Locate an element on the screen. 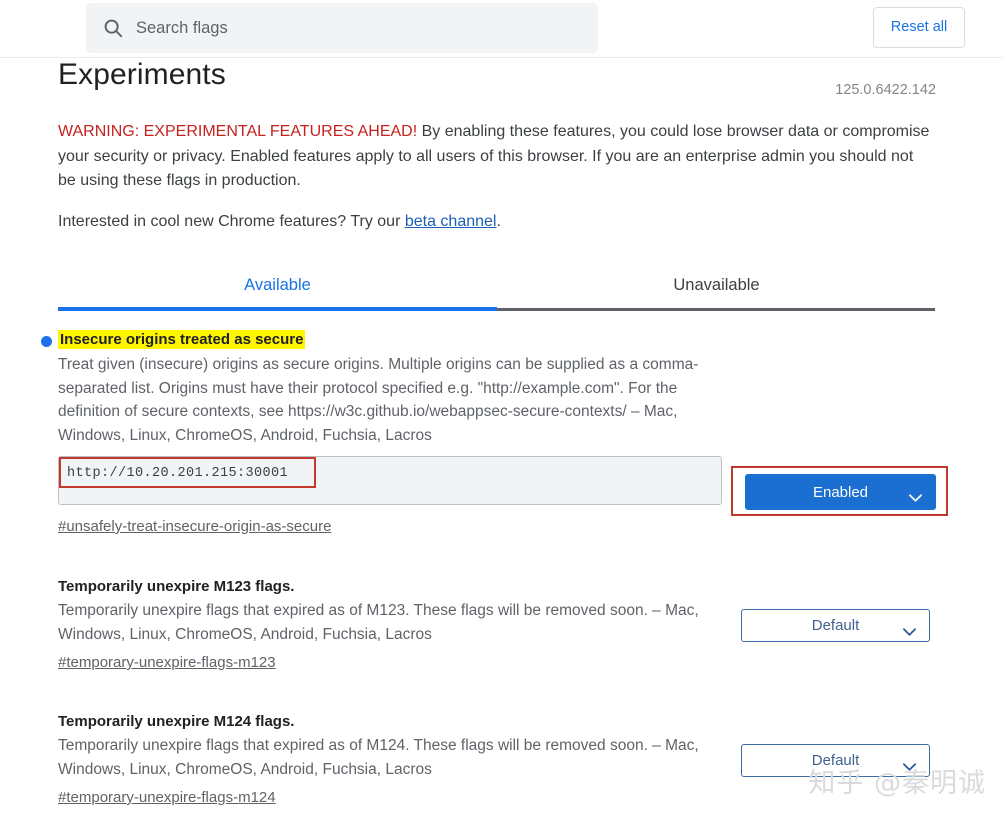 This screenshot has width=1002, height=814. experiment-title: Temporarily unexpire M123 flags. is located at coordinates (176, 586).